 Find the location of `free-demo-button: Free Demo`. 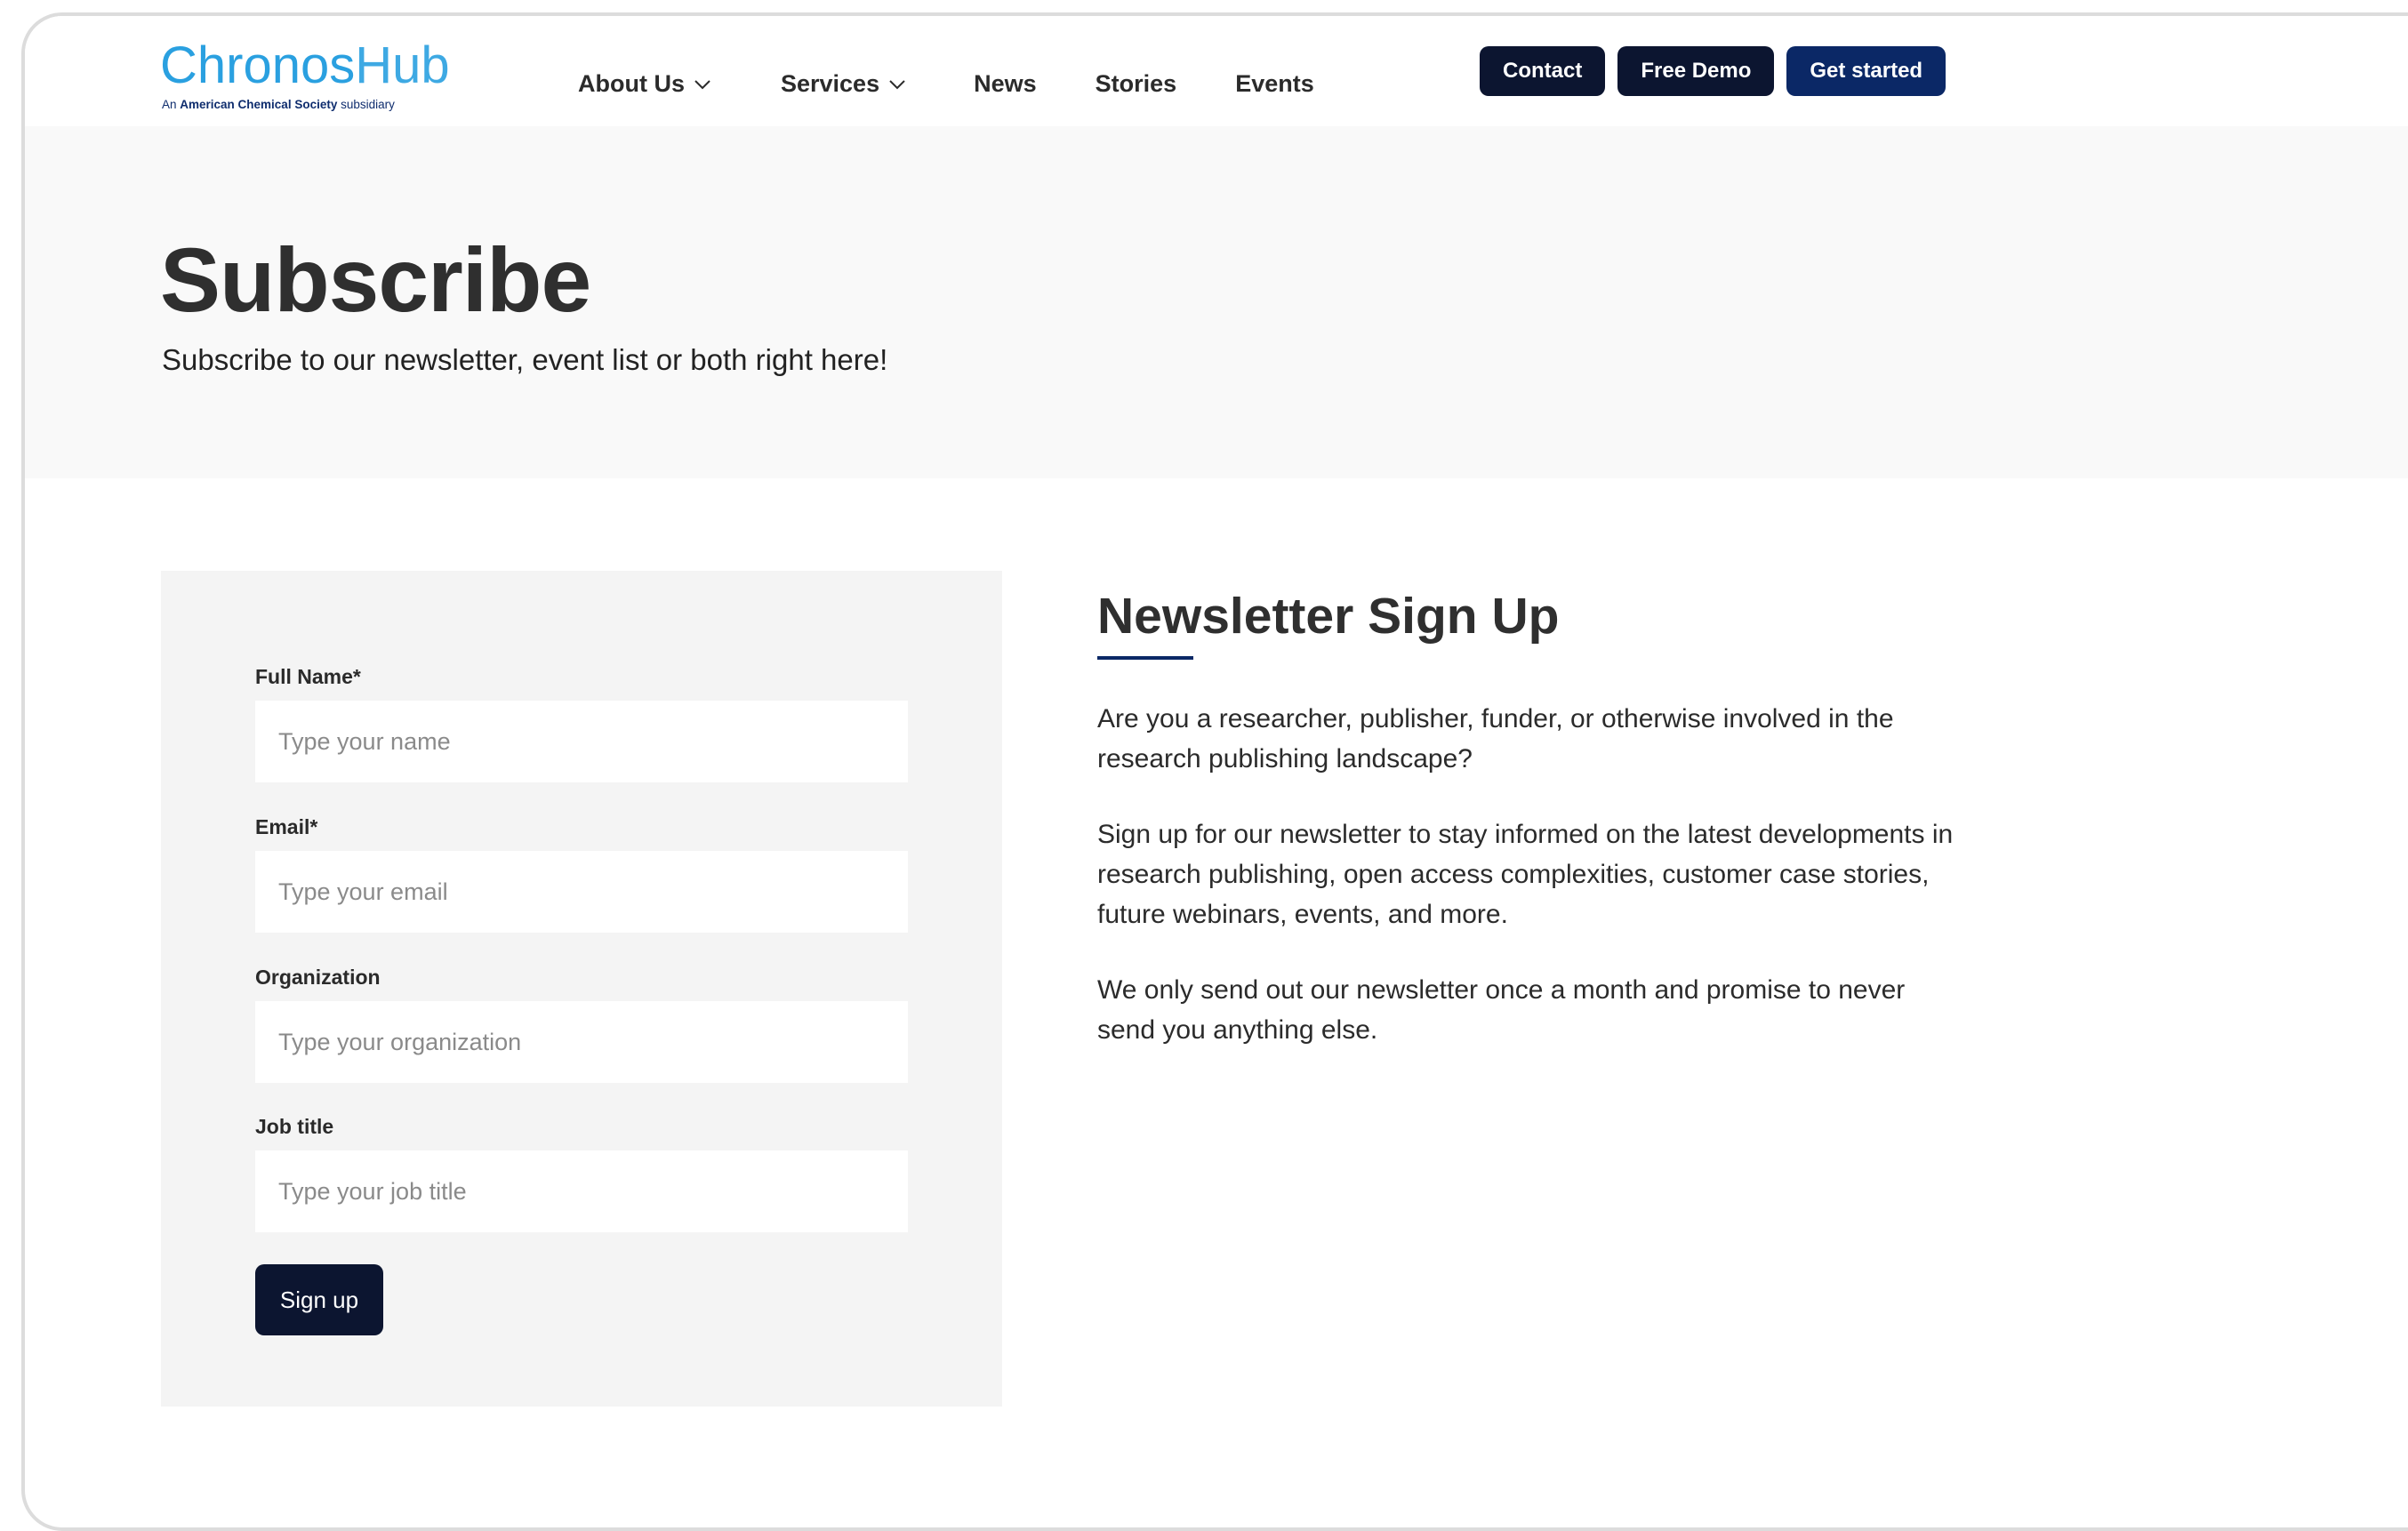

free-demo-button: Free Demo is located at coordinates (1696, 71).